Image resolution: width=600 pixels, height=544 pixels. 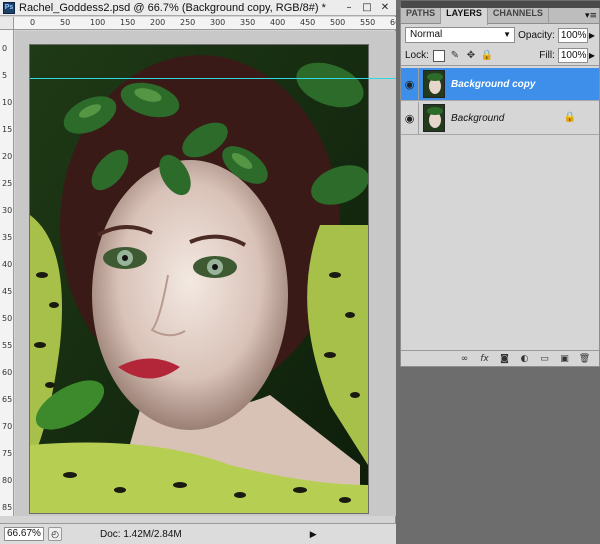 What do you see at coordinates (544, 359) in the screenshot?
I see `group-icon: ▭` at bounding box center [544, 359].